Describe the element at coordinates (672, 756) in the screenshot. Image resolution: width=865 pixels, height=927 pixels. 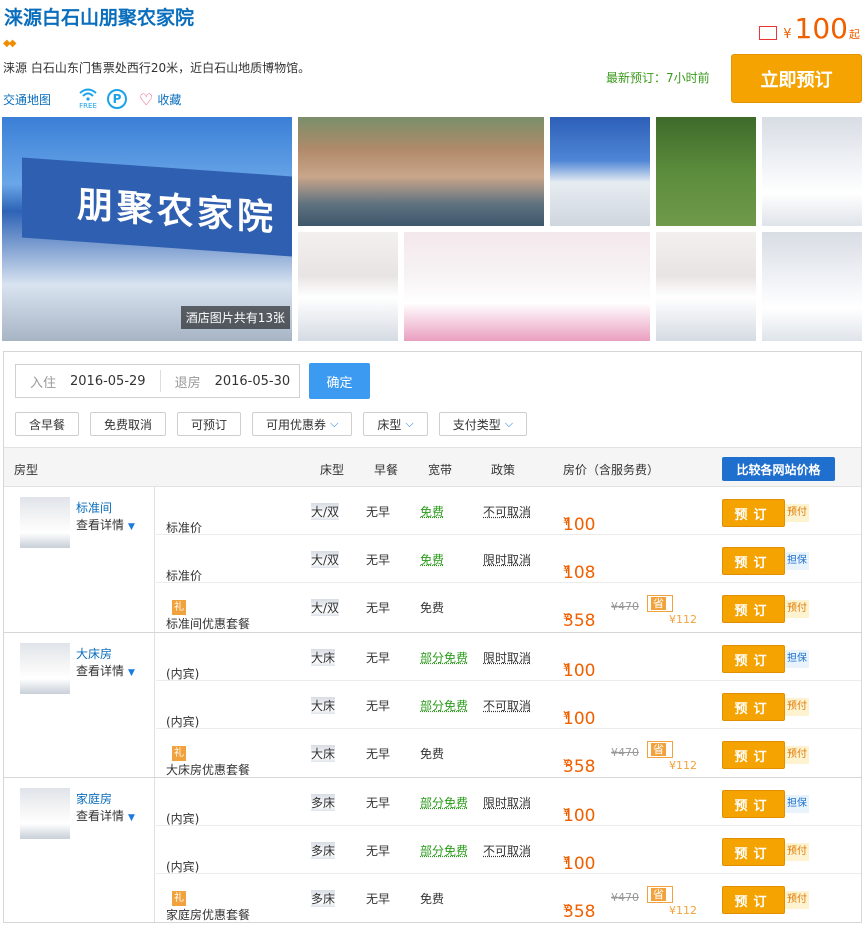
I see `savings-badge: 省 ¥112` at that location.